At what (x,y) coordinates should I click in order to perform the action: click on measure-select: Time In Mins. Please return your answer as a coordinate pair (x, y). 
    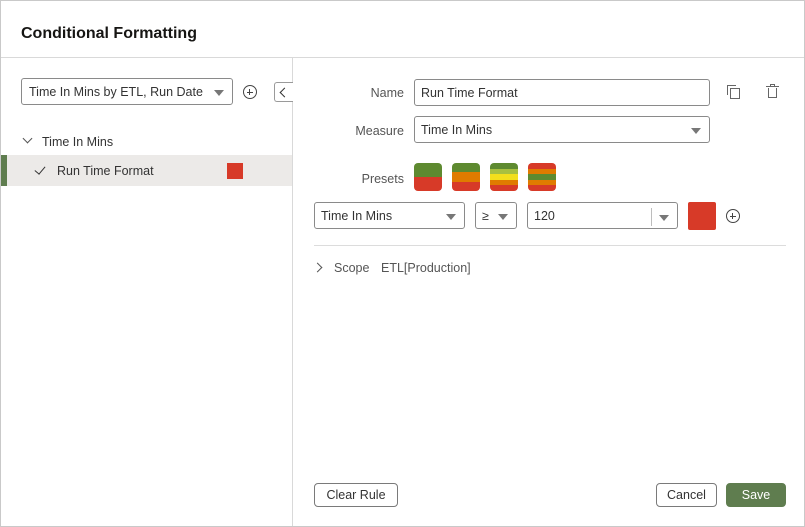
    Looking at the image, I should click on (562, 129).